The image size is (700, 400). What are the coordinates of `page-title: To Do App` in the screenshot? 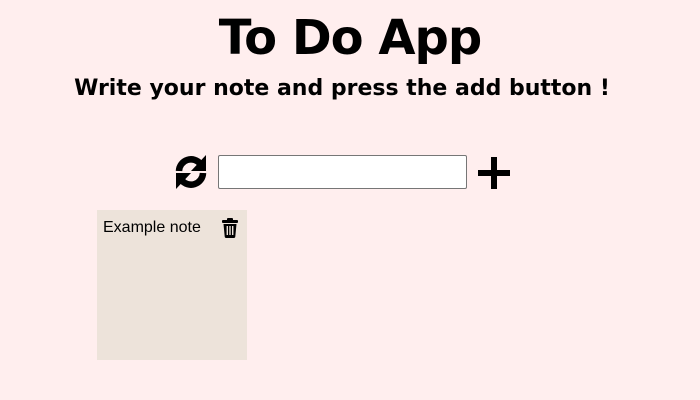 It's located at (350, 38).